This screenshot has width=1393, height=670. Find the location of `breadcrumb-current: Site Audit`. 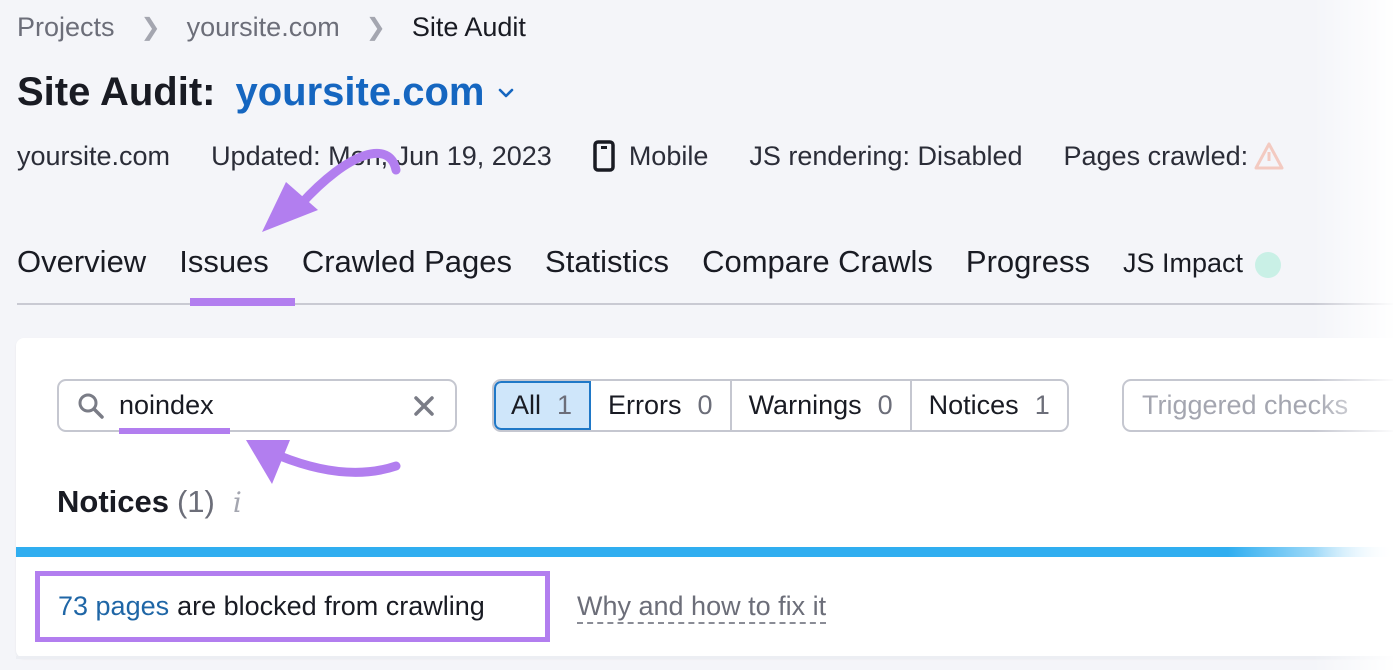

breadcrumb-current: Site Audit is located at coordinates (468, 27).